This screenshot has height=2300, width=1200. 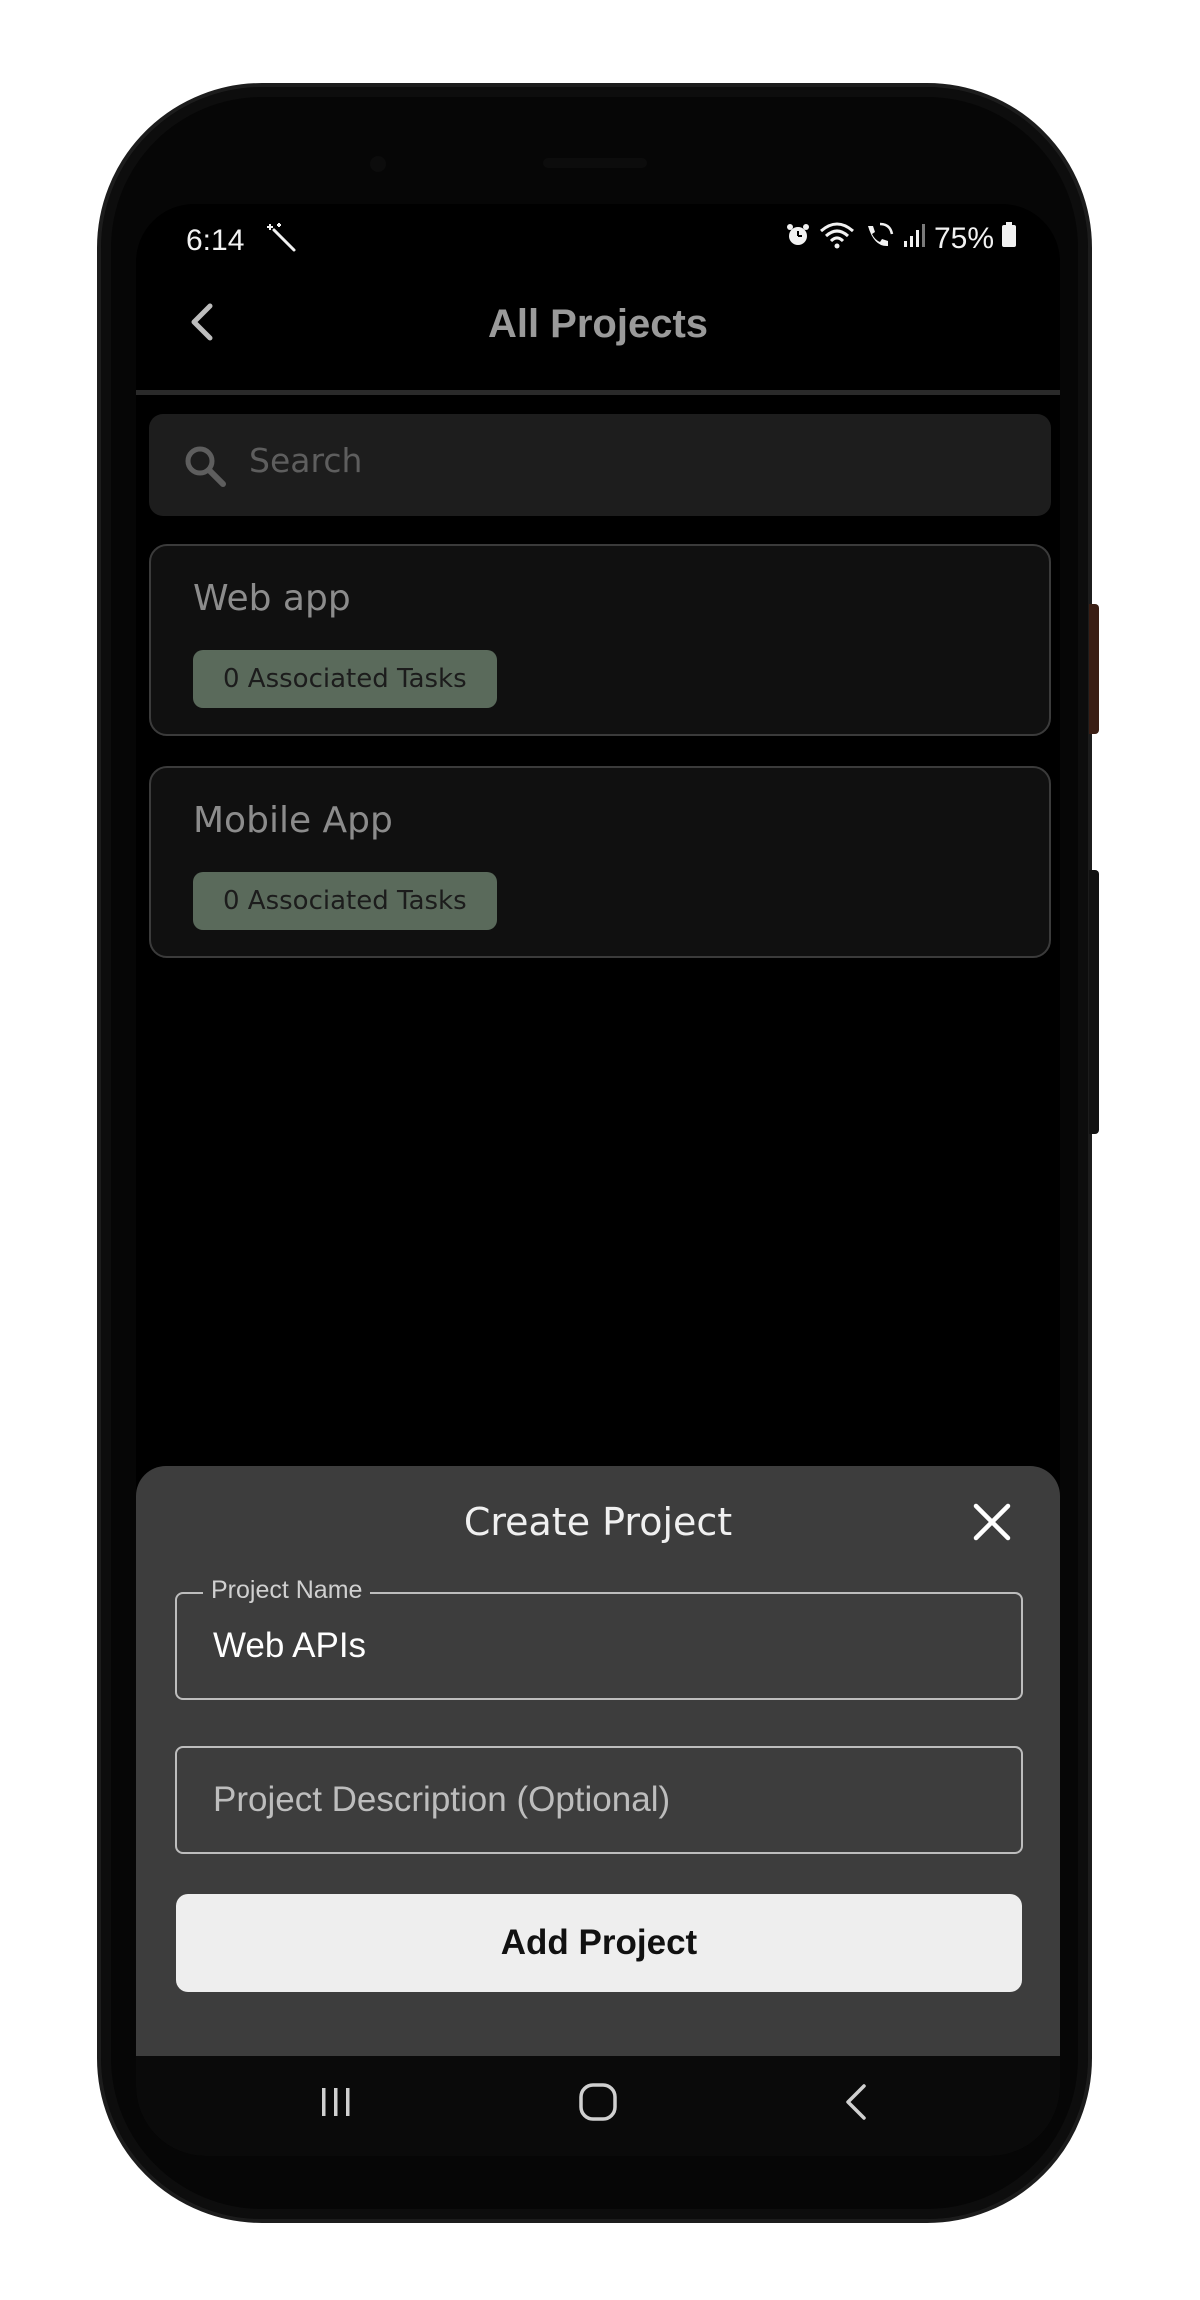 What do you see at coordinates (600, 862) in the screenshot?
I see `project-card: Mobile App 0 Associated Tasks` at bounding box center [600, 862].